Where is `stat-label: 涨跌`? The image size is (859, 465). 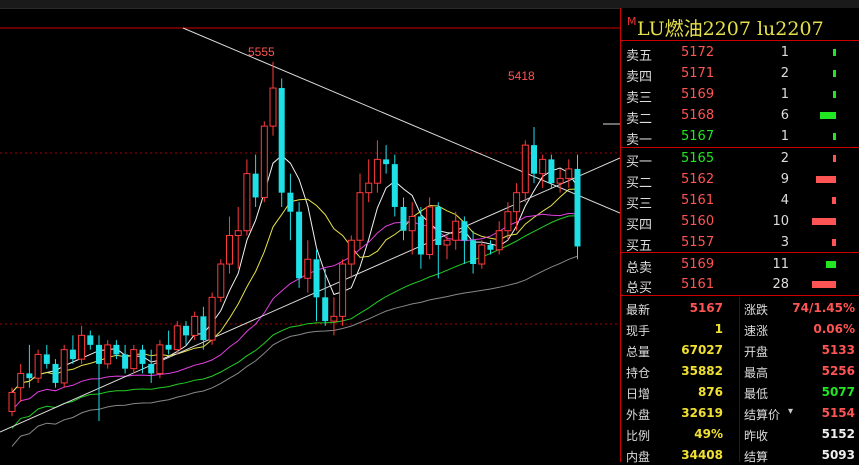
stat-label: 涨跌 is located at coordinates (756, 310).